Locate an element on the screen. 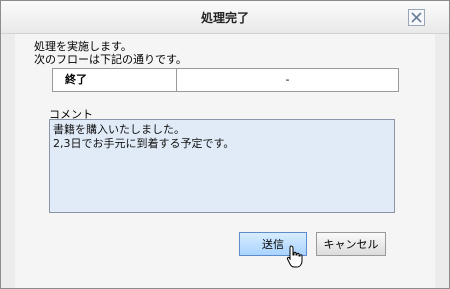 Image resolution: width=450 pixels, height=289 pixels. dialog-title: 処理完了 is located at coordinates (224, 18).